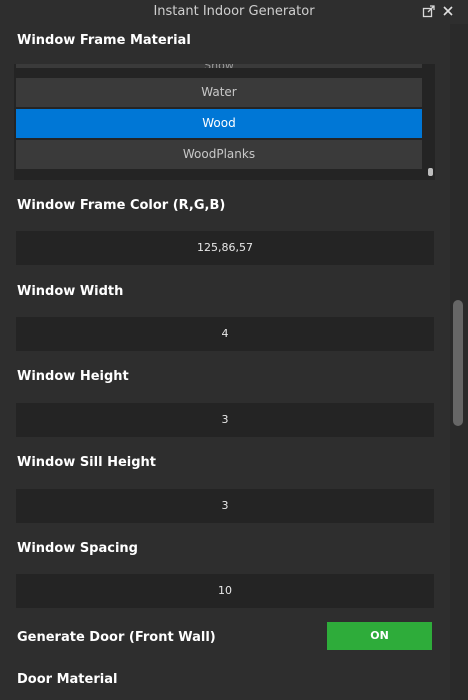 This screenshot has height=700, width=468. What do you see at coordinates (77, 548) in the screenshot?
I see `window-spacing-label: Window Spacing` at bounding box center [77, 548].